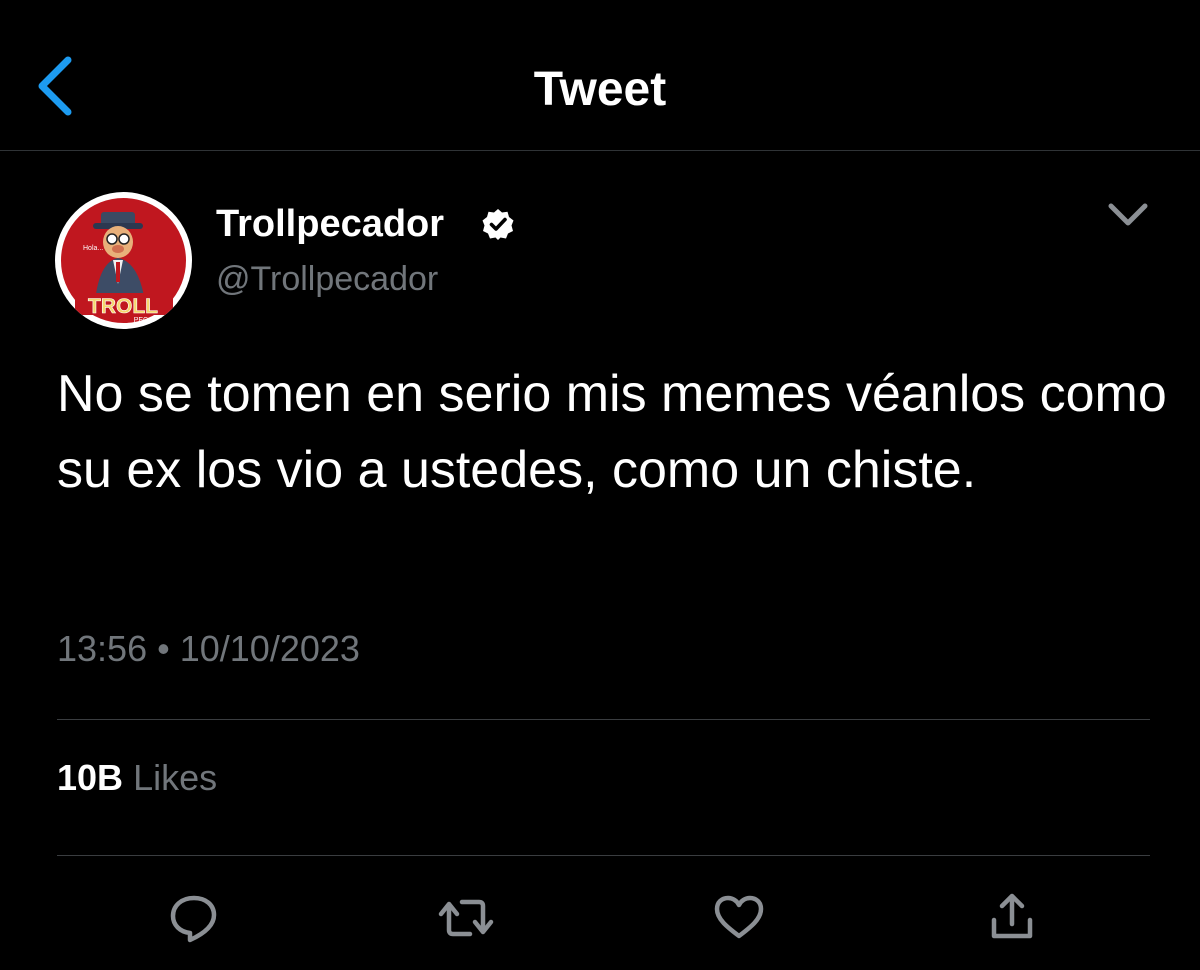 The height and width of the screenshot is (970, 1200). I want to click on avatar-image: Hola... TROLL PECADOR, so click(123, 260).